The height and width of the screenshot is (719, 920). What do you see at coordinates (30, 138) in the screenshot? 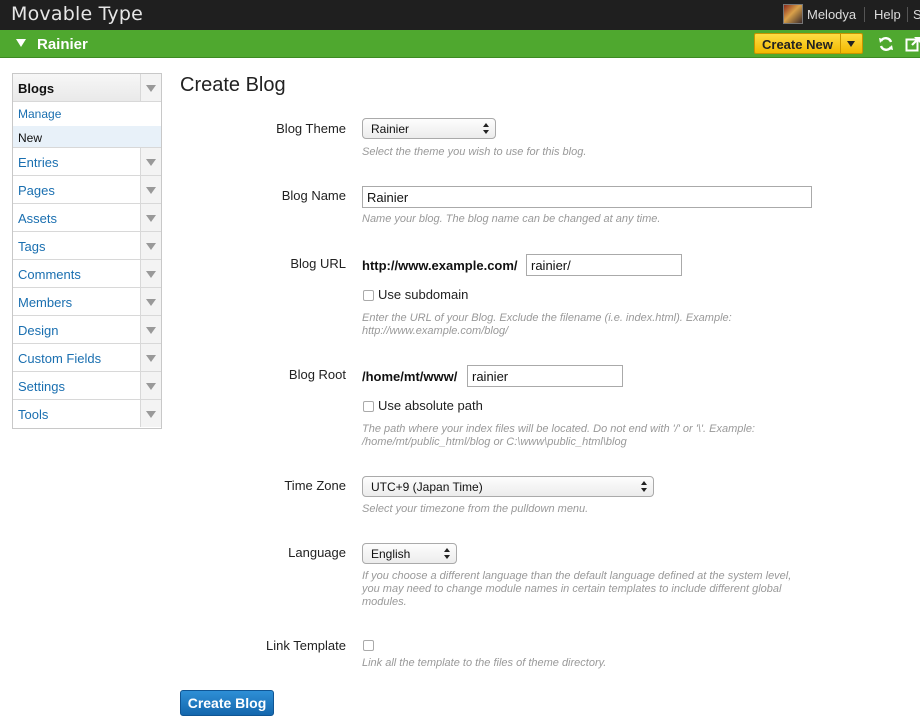
I see `sidebar-item-label: New` at bounding box center [30, 138].